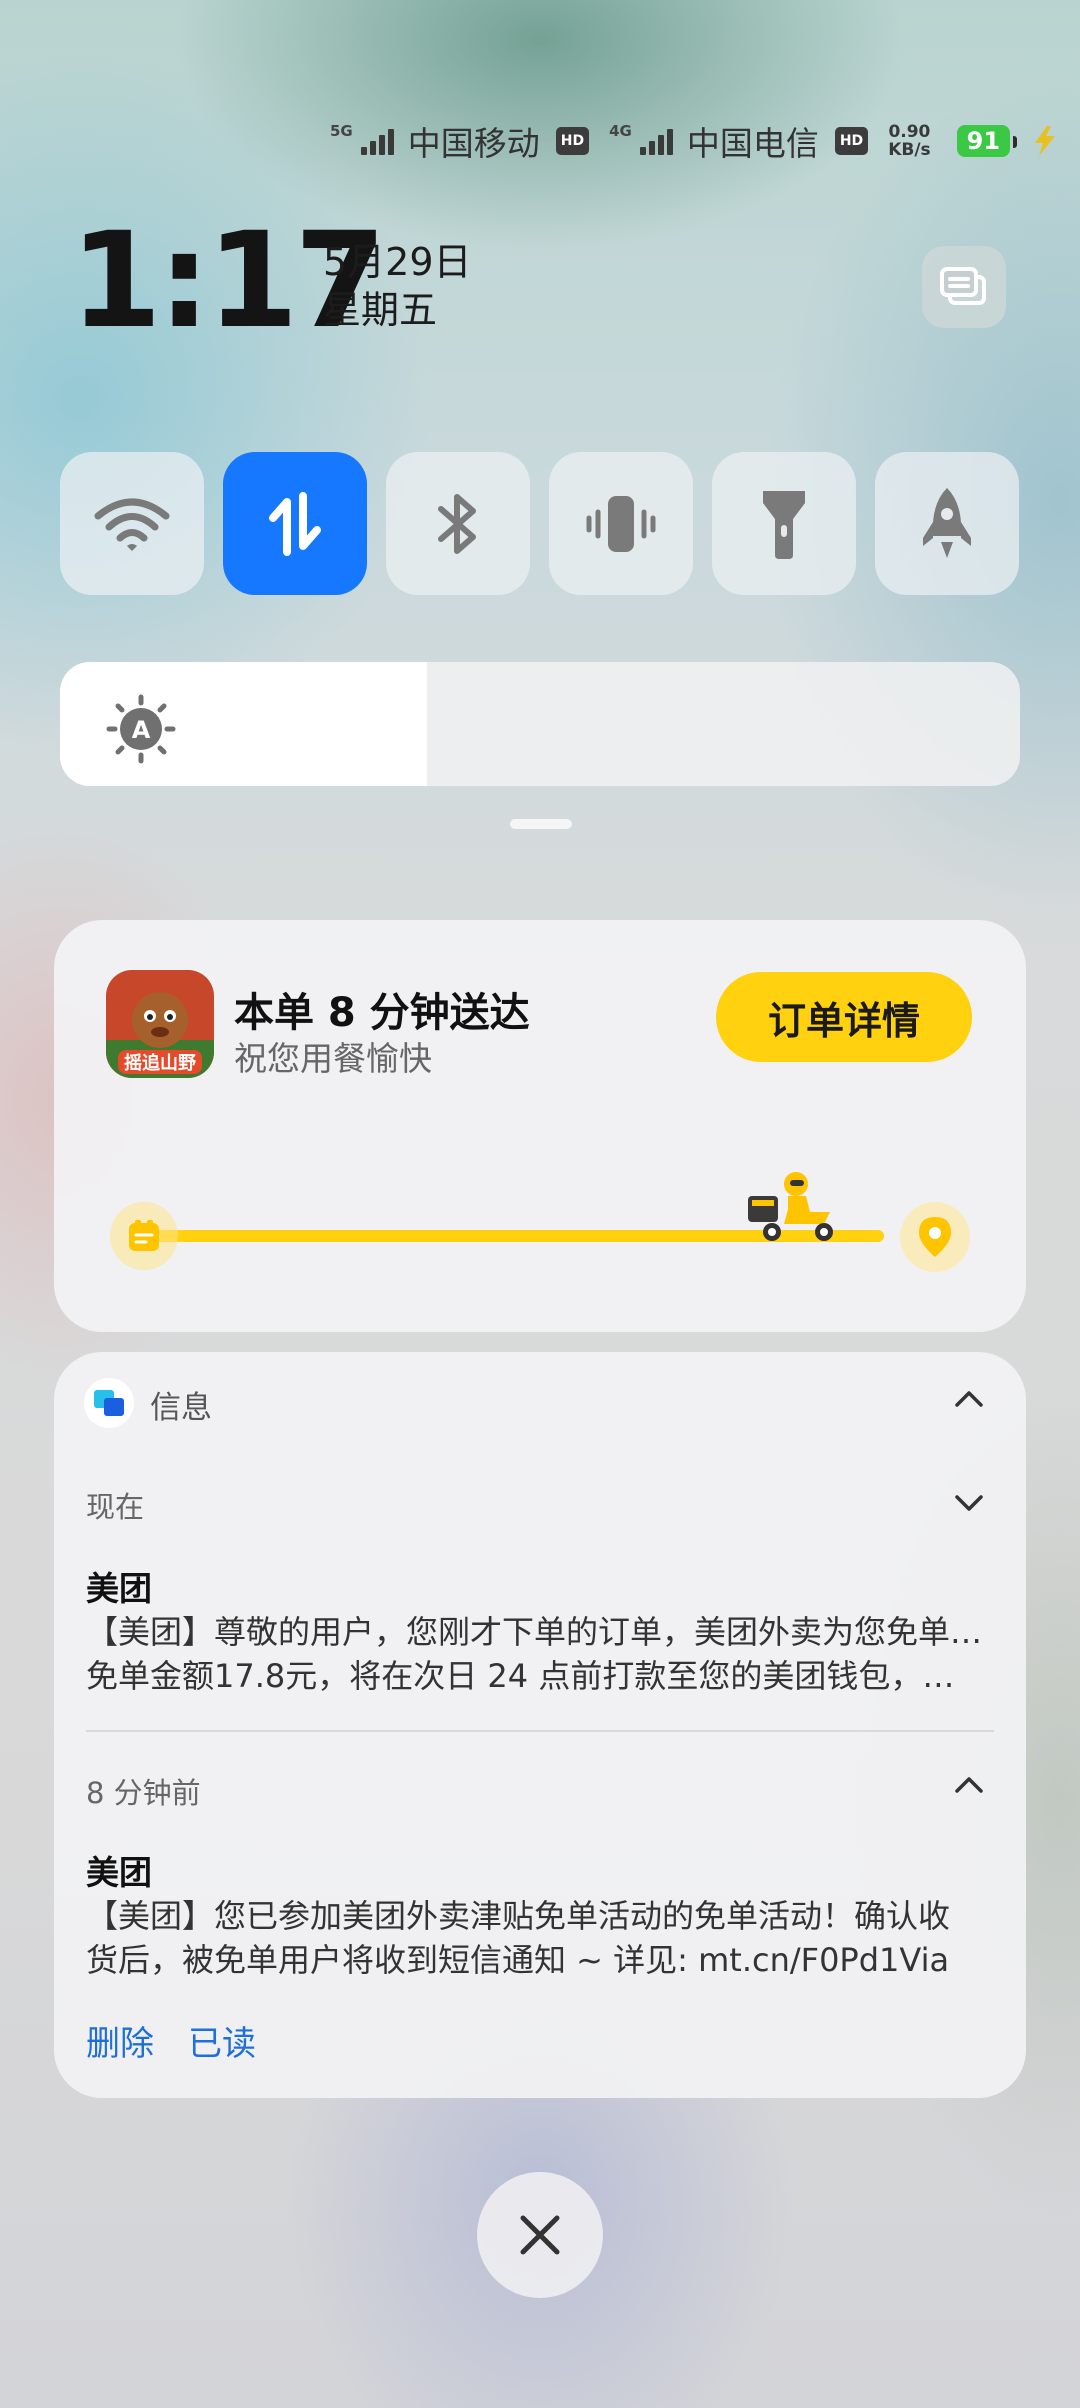 The height and width of the screenshot is (2408, 1080). I want to click on rocket-icon, so click(947, 522).